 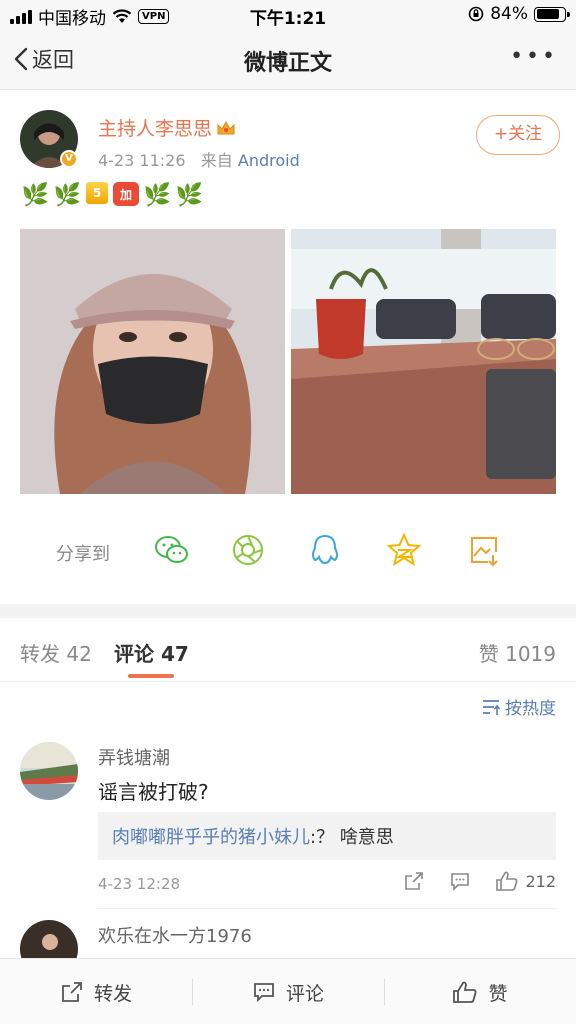 I want to click on commenter-name: 弄钱塘潮, so click(x=134, y=757).